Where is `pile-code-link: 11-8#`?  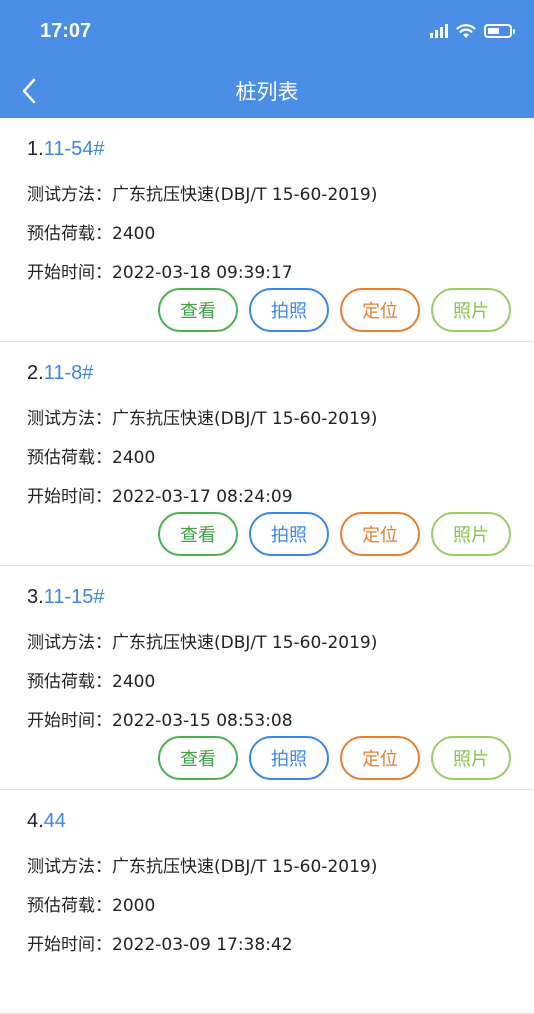
pile-code-link: 11-8# is located at coordinates (69, 373).